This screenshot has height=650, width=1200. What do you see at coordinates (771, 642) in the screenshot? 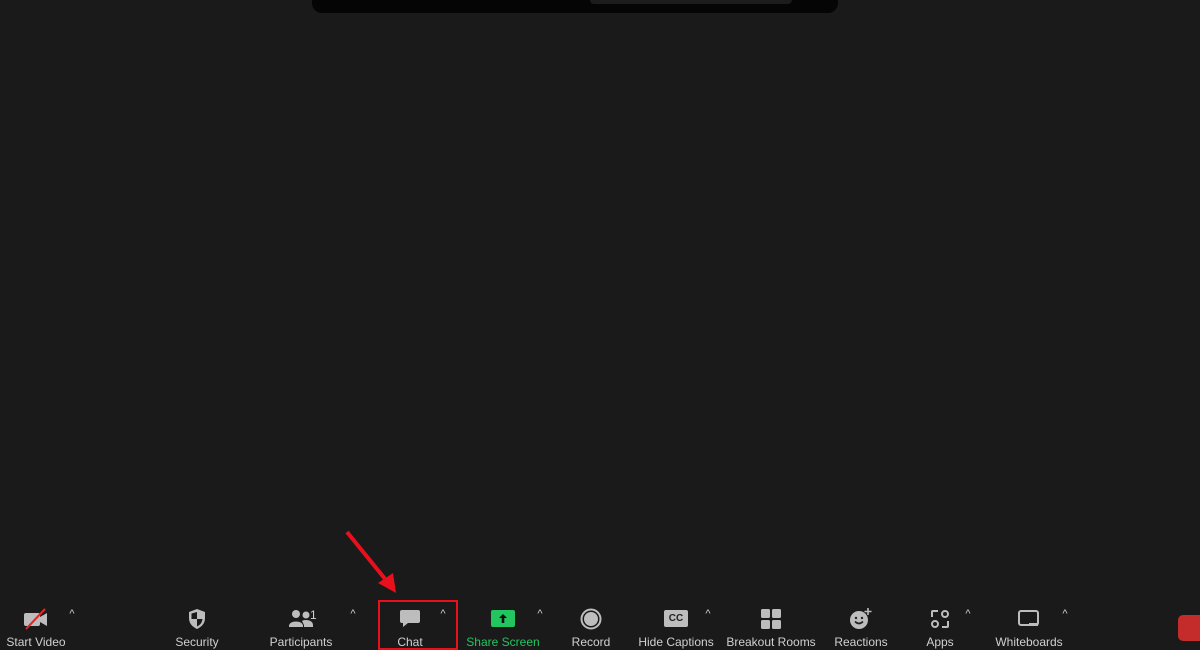
I see `breakout-rooms-label: Breakout Rooms` at bounding box center [771, 642].